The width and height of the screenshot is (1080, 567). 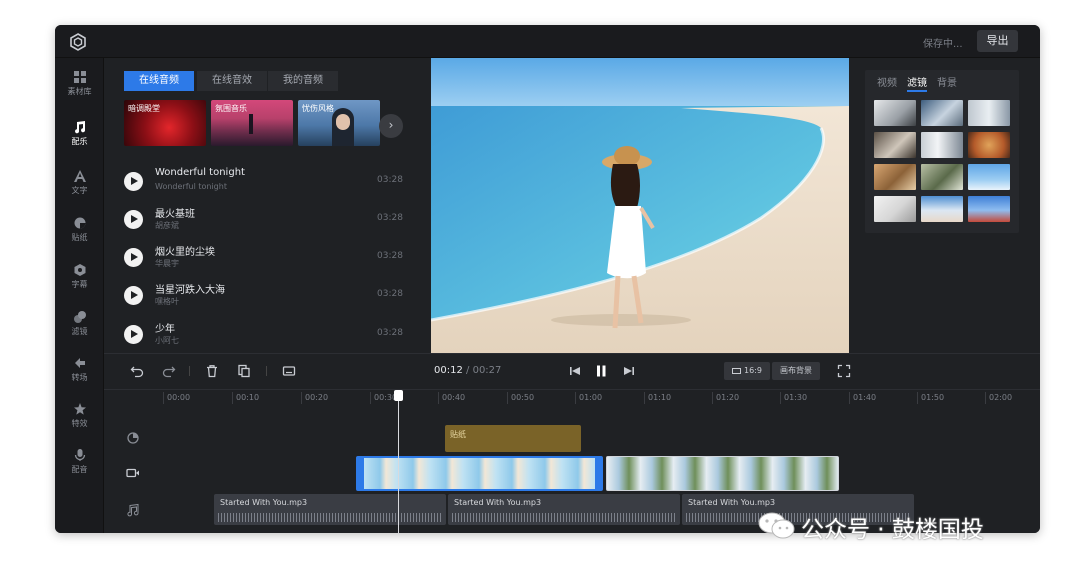 I want to click on fullscreen-icon, so click(x=844, y=371).